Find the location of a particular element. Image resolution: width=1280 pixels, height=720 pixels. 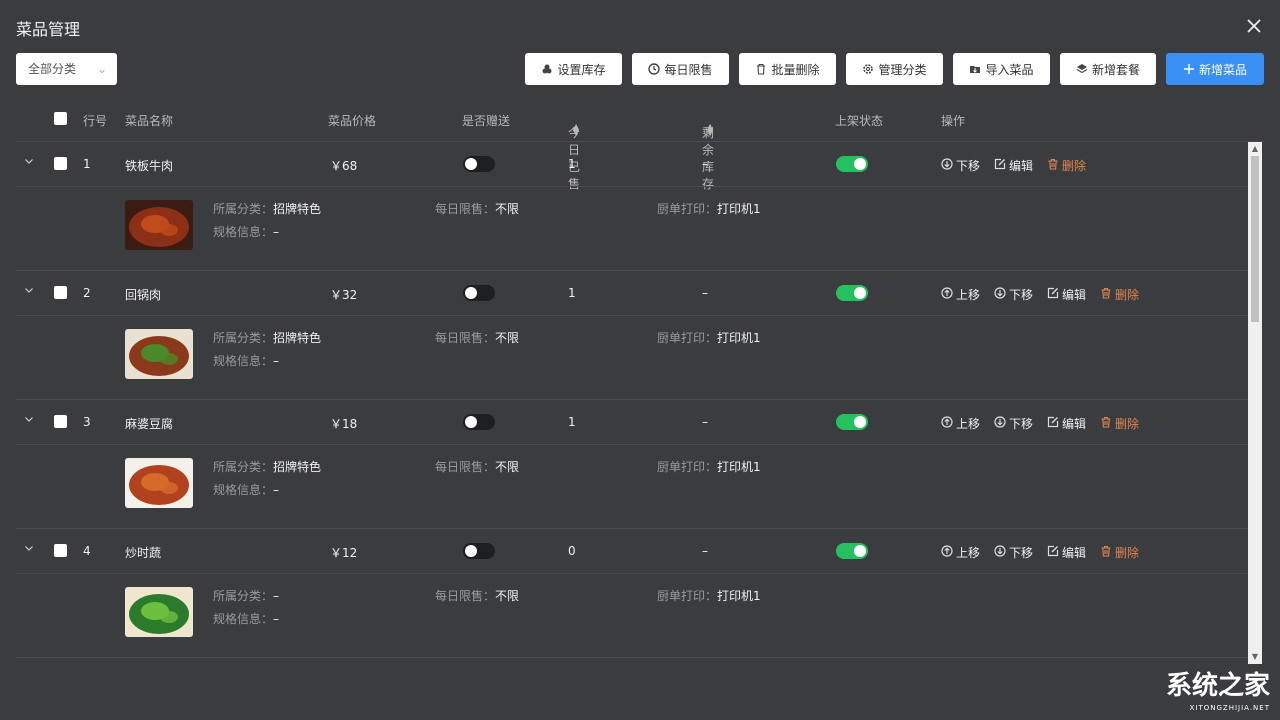

daily-limit-button: 每日限售 is located at coordinates (680, 69).